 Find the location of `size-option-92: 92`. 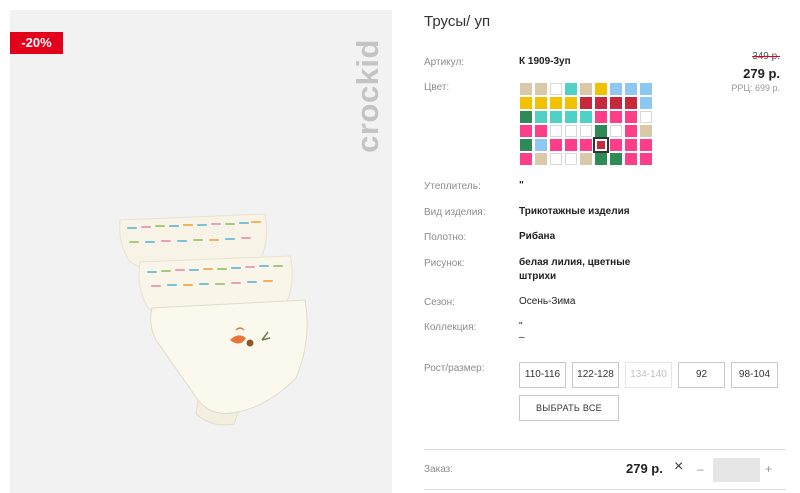

size-option-92: 92 is located at coordinates (701, 375).